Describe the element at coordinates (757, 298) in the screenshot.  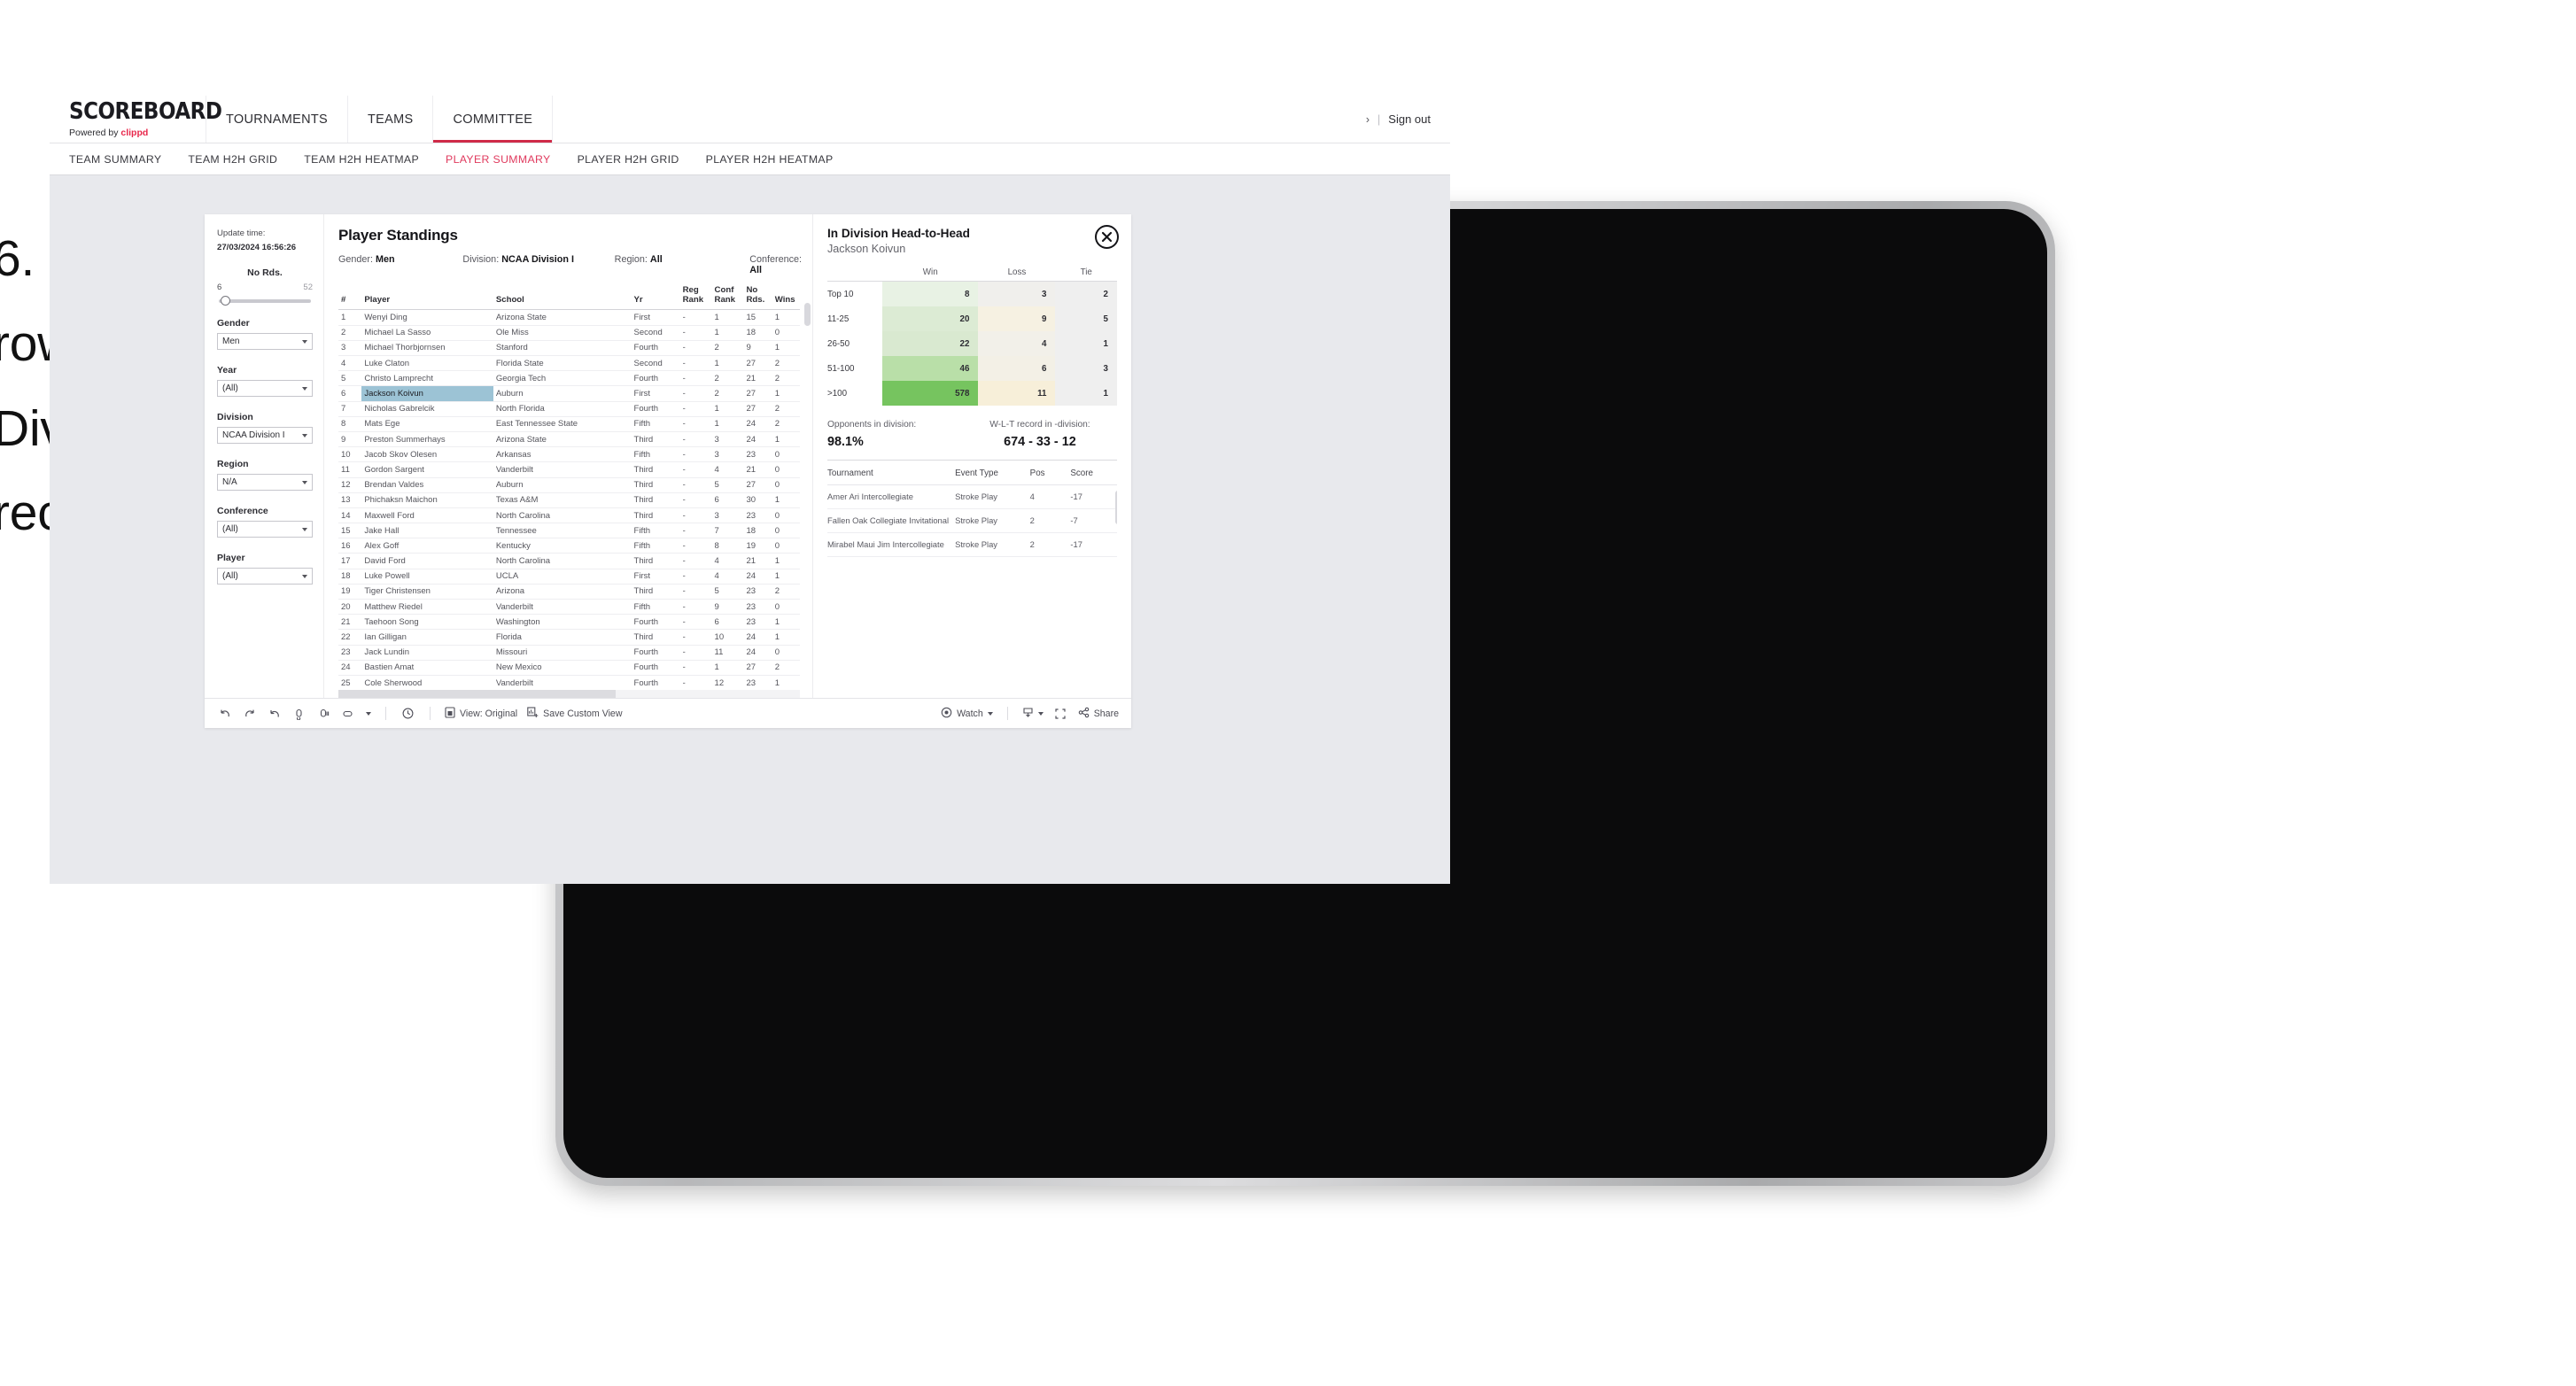
I see `standings-col-nr: No Rds.` at that location.